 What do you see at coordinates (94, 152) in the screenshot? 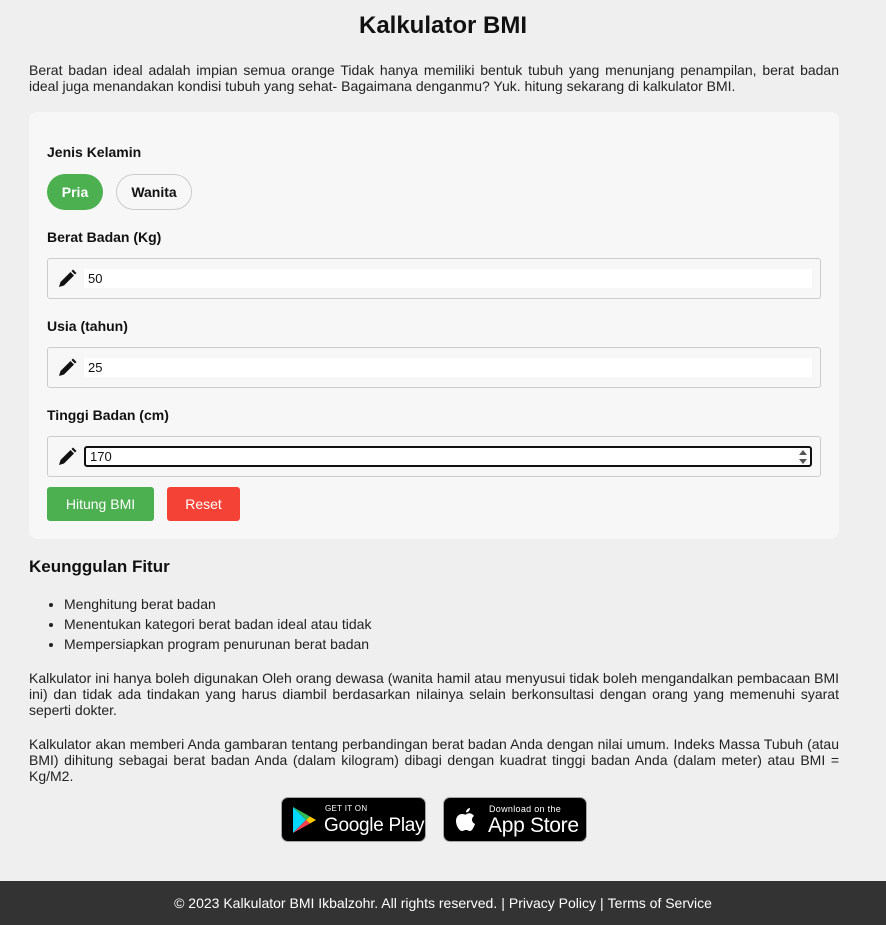
I see `gender-label: Jenis Kelamin` at bounding box center [94, 152].